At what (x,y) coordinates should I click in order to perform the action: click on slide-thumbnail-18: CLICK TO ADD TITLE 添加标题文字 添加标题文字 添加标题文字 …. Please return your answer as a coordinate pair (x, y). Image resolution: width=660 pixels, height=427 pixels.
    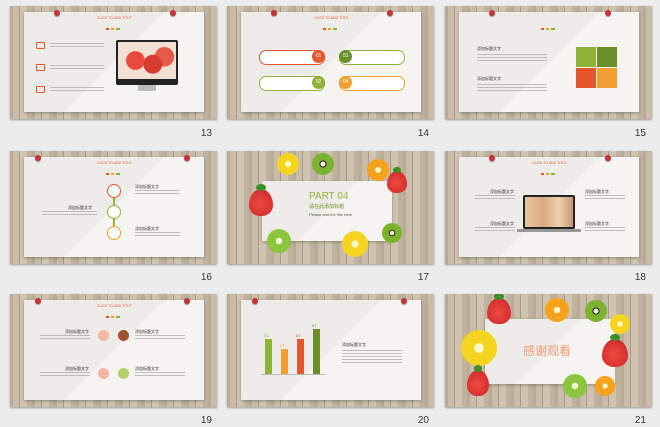
    Looking at the image, I should click on (548, 207).